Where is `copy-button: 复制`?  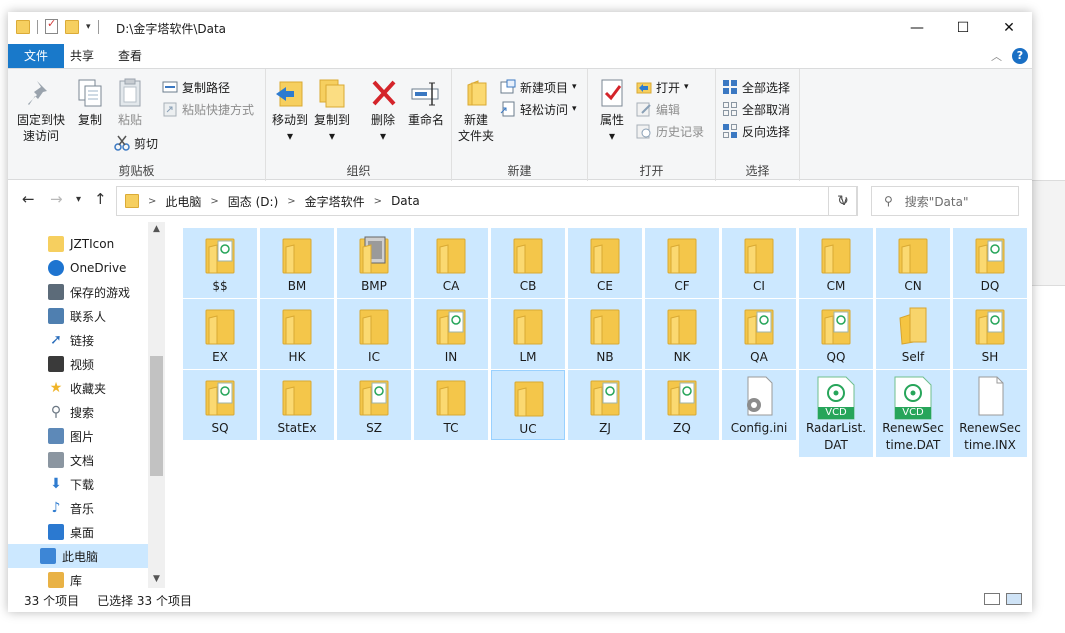
copy-button: 复制 is located at coordinates (90, 102).